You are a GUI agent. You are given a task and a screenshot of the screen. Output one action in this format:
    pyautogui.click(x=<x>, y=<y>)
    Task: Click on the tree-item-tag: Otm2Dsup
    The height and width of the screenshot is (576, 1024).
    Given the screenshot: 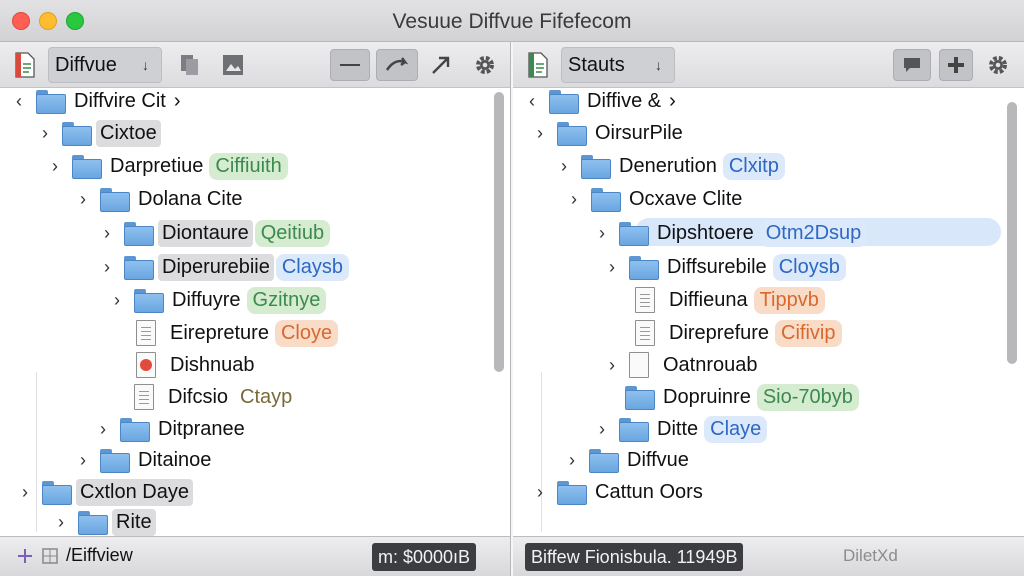 What is the action you would take?
    pyautogui.click(x=813, y=233)
    